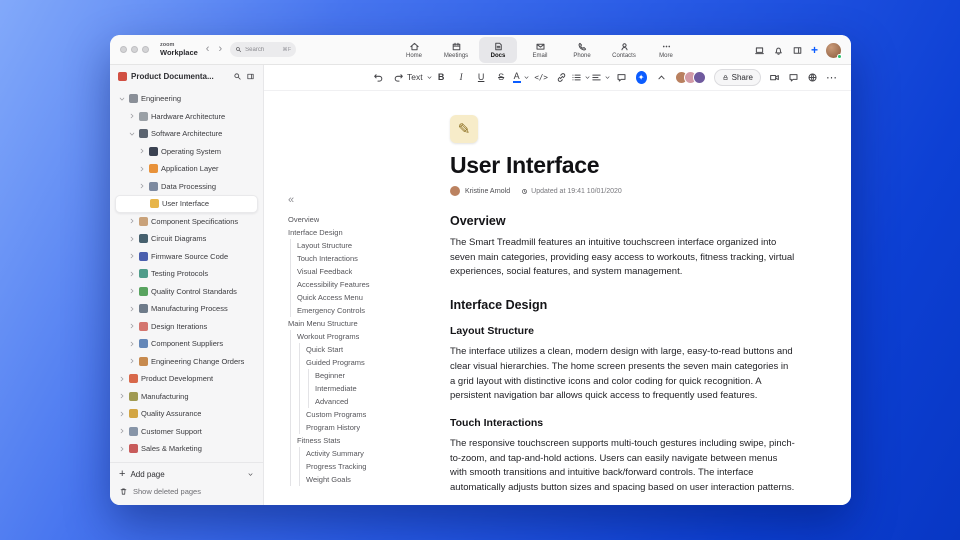 The width and height of the screenshot is (960, 540). Describe the element at coordinates (186, 379) in the screenshot. I see `sidebar-page-product-development: Product Development` at that location.